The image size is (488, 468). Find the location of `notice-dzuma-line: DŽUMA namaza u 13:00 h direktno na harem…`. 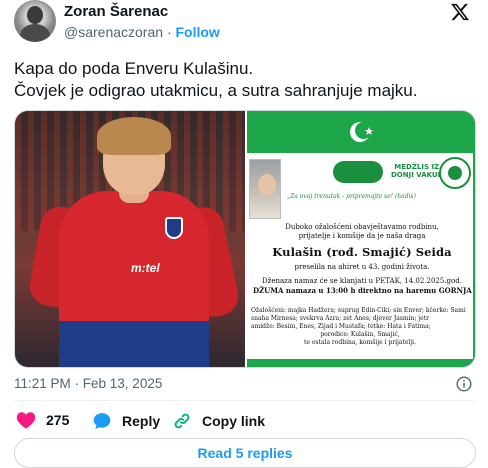

notice-dzuma-line: DŽUMA namaza u 13:00 h direktno na harem… is located at coordinates (364, 290).